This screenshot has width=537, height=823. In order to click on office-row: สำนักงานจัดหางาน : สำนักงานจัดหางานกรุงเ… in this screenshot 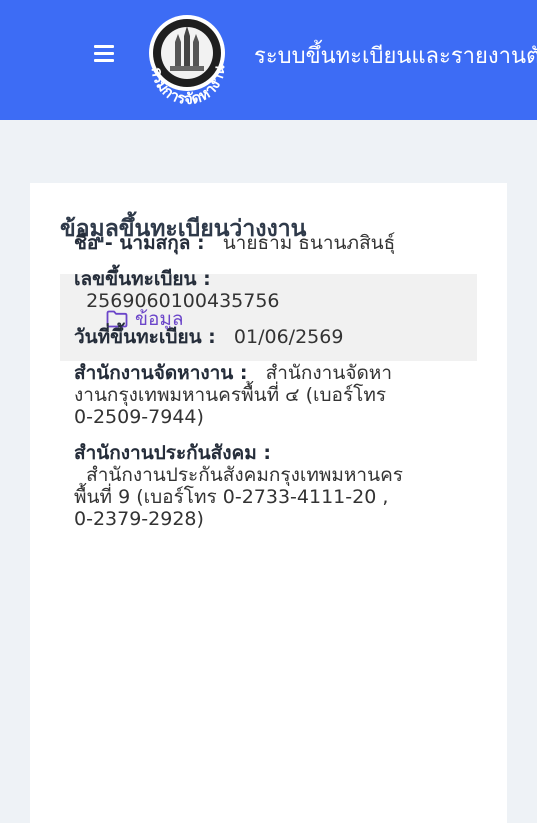, I will do `click(239, 395)`.